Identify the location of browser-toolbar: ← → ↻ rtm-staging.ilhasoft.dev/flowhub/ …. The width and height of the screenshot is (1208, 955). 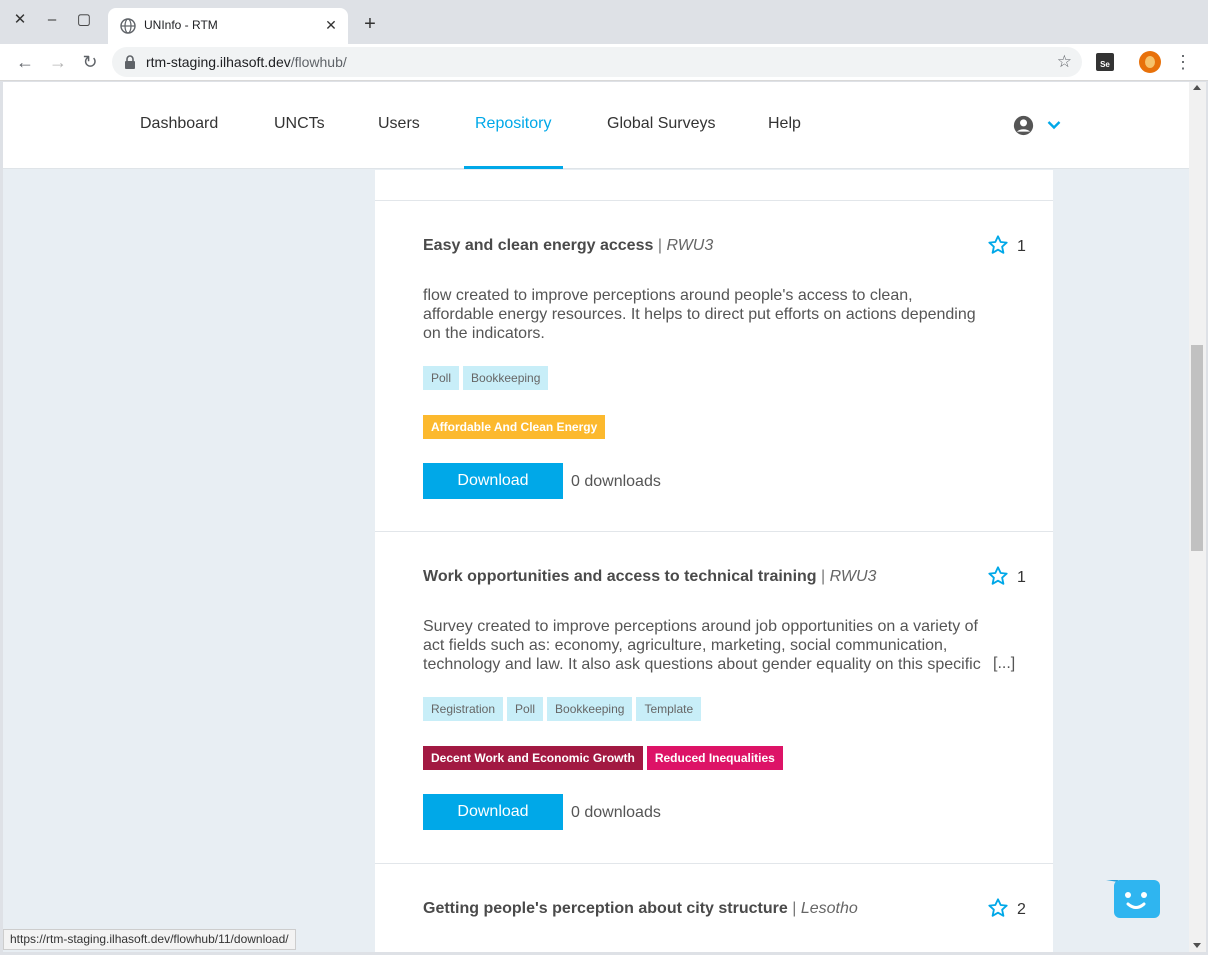
(604, 62).